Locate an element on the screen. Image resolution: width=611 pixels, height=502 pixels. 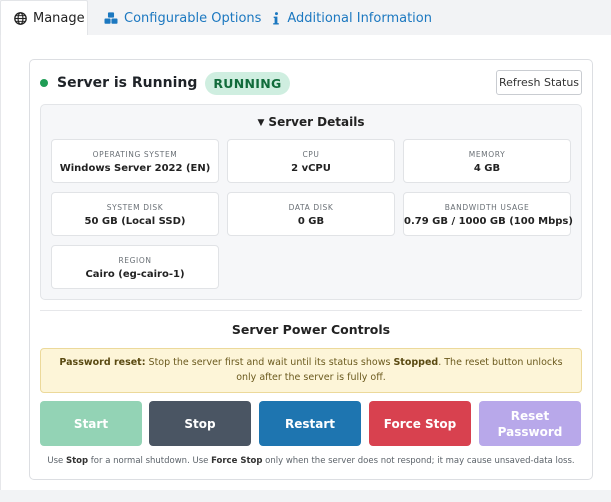
detail-value: Windows Server 2022 (EN) is located at coordinates (135, 168).